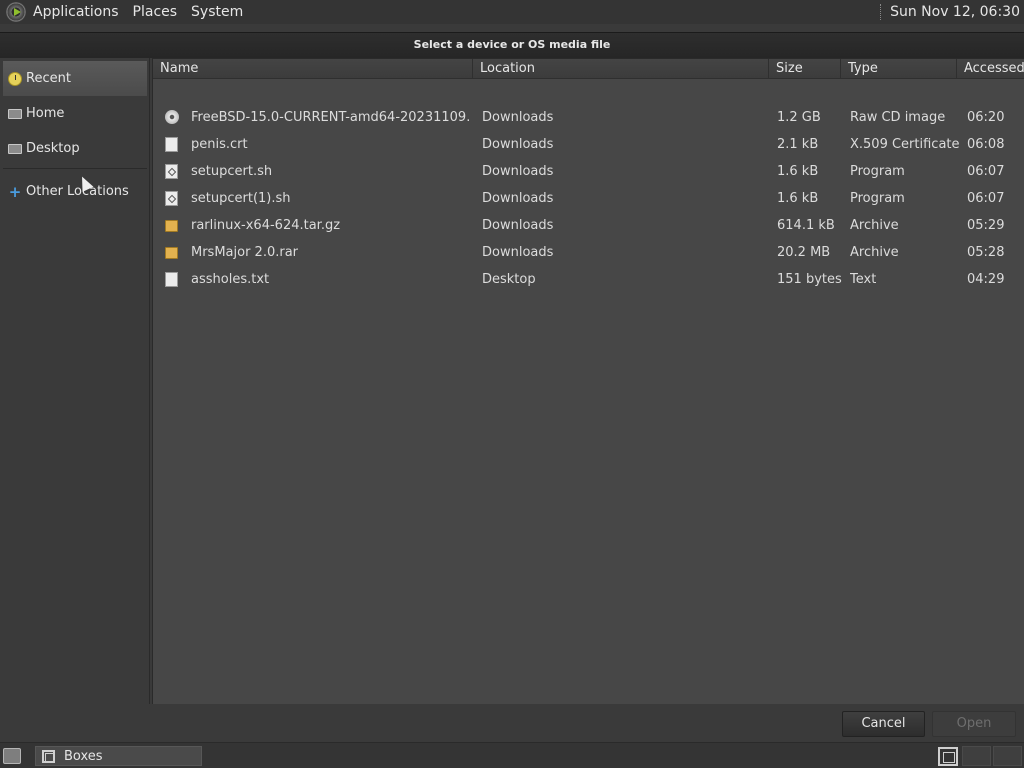  I want to click on main-menu-logo-icon, so click(16, 12).